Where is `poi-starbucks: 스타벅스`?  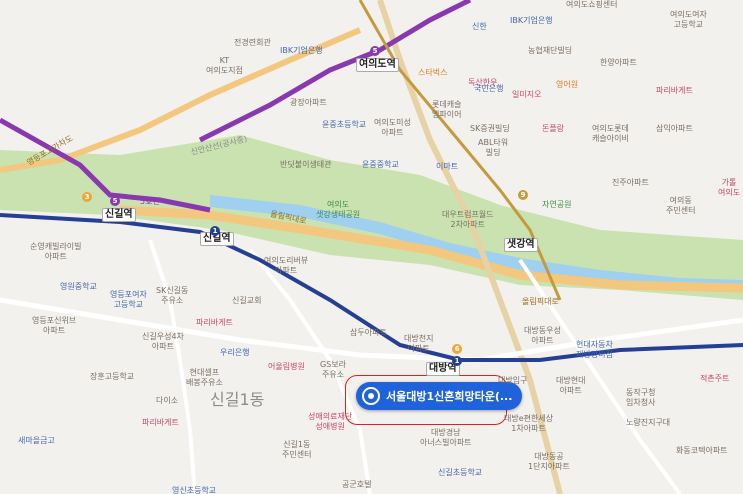 poi-starbucks: 스타벅스 is located at coordinates (432, 73).